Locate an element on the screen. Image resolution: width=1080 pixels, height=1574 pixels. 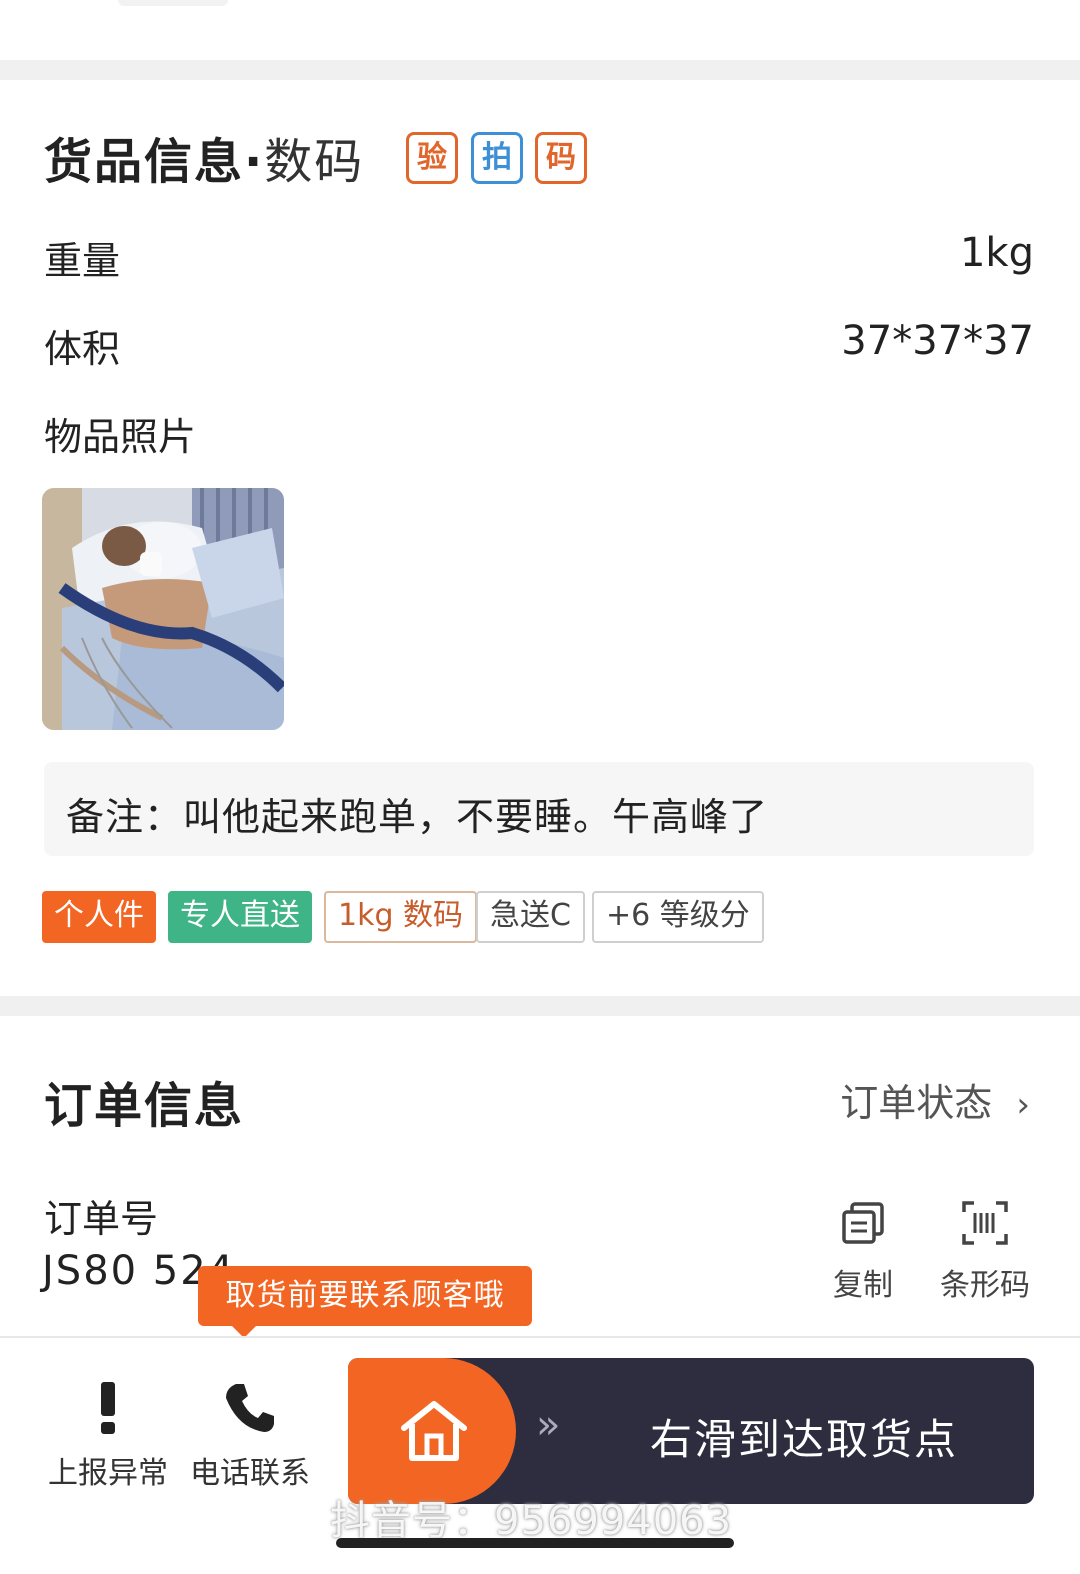
item-photo-image is located at coordinates (163, 609).